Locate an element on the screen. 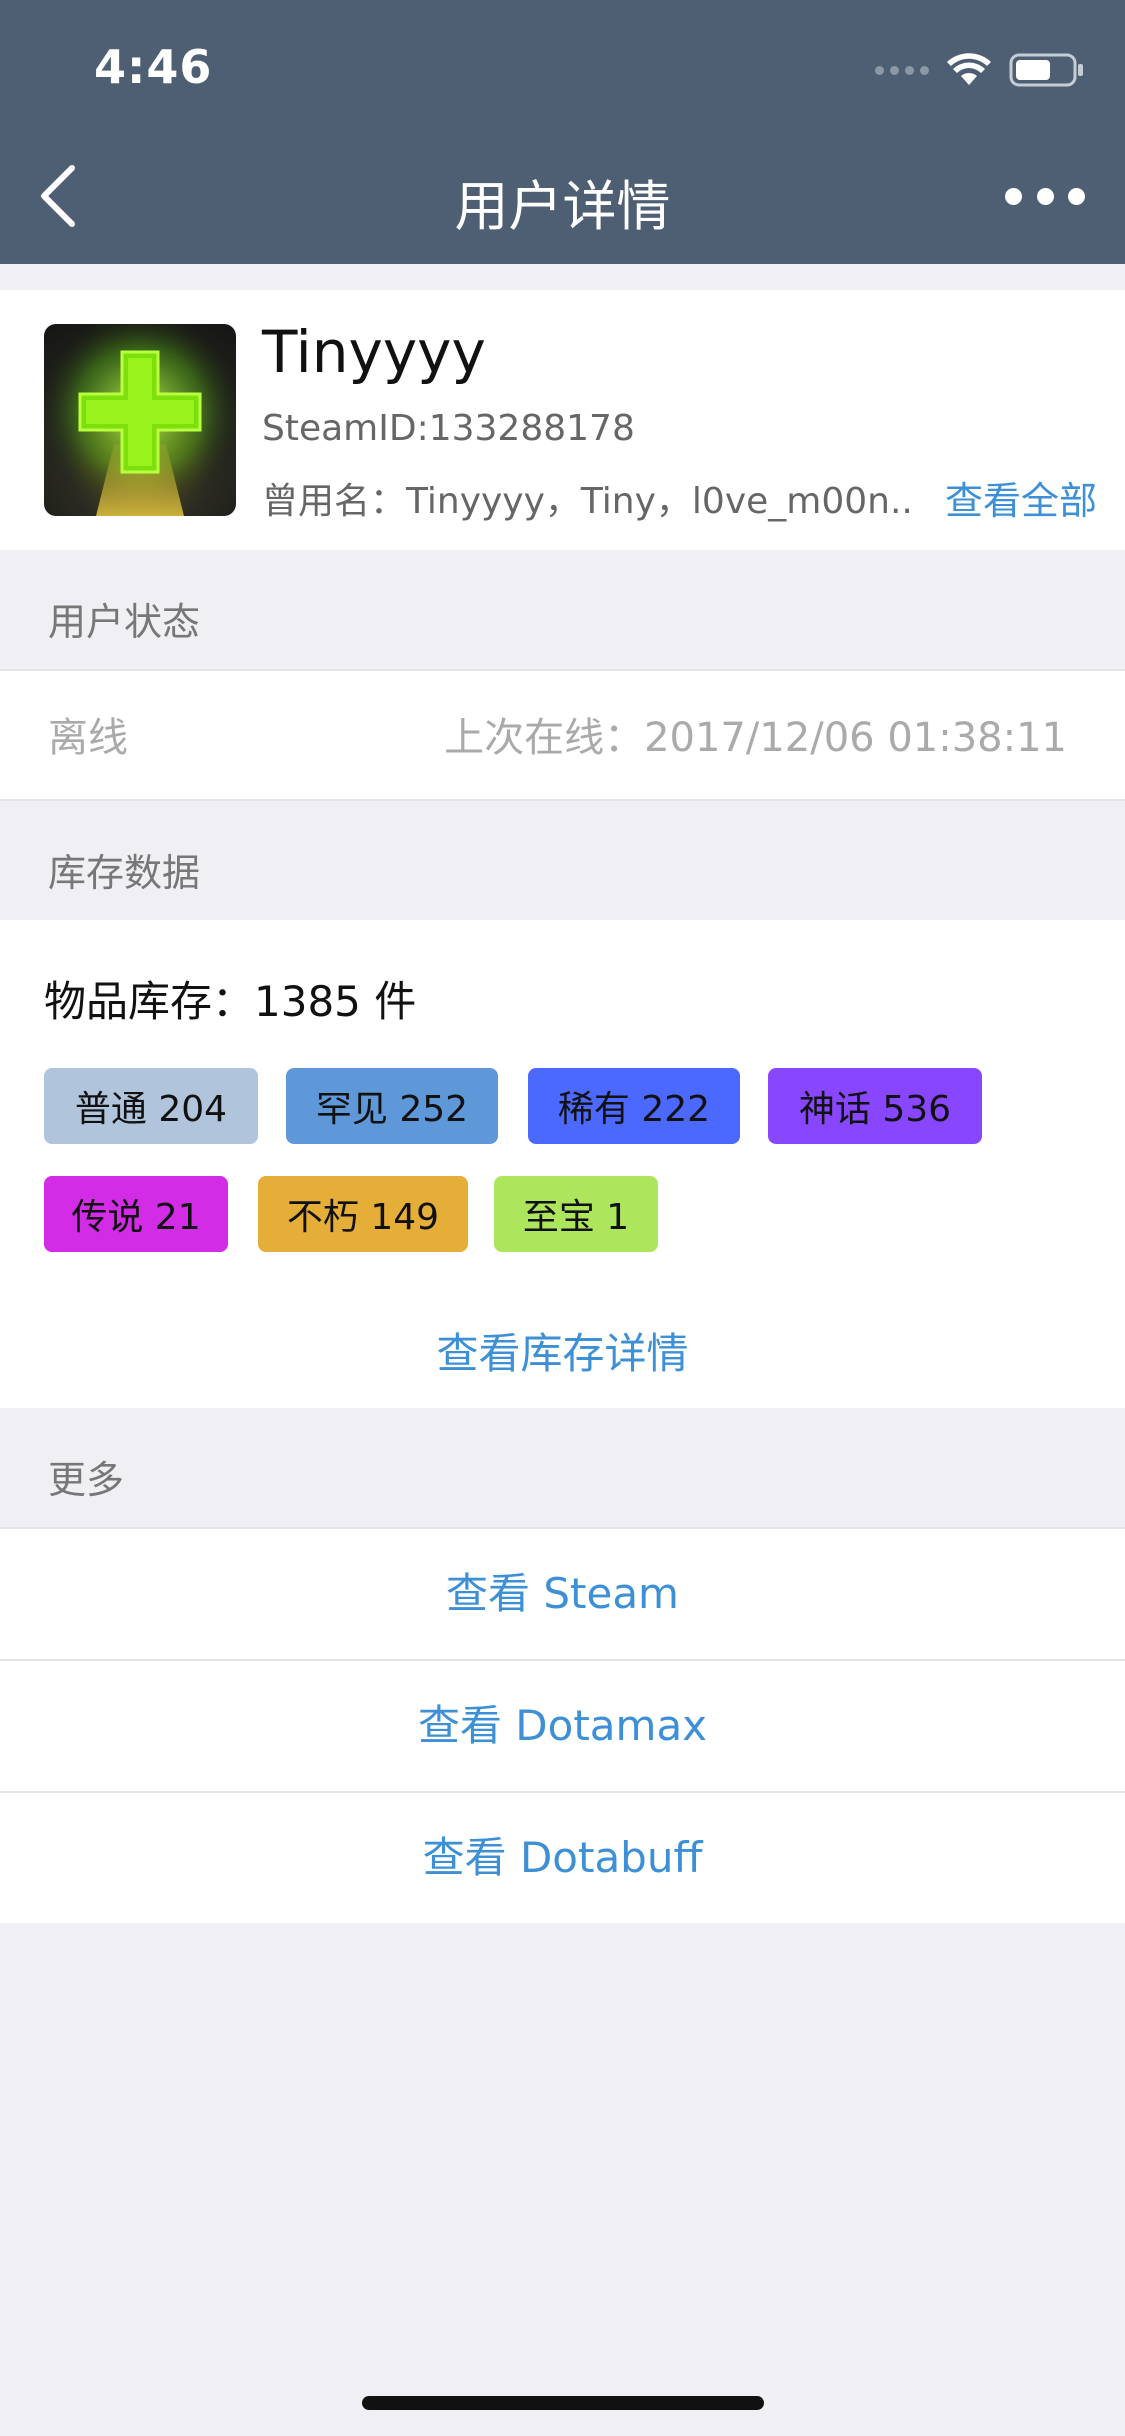 This screenshot has height=2436, width=1125. section-title: 更多 is located at coordinates (86, 1480).